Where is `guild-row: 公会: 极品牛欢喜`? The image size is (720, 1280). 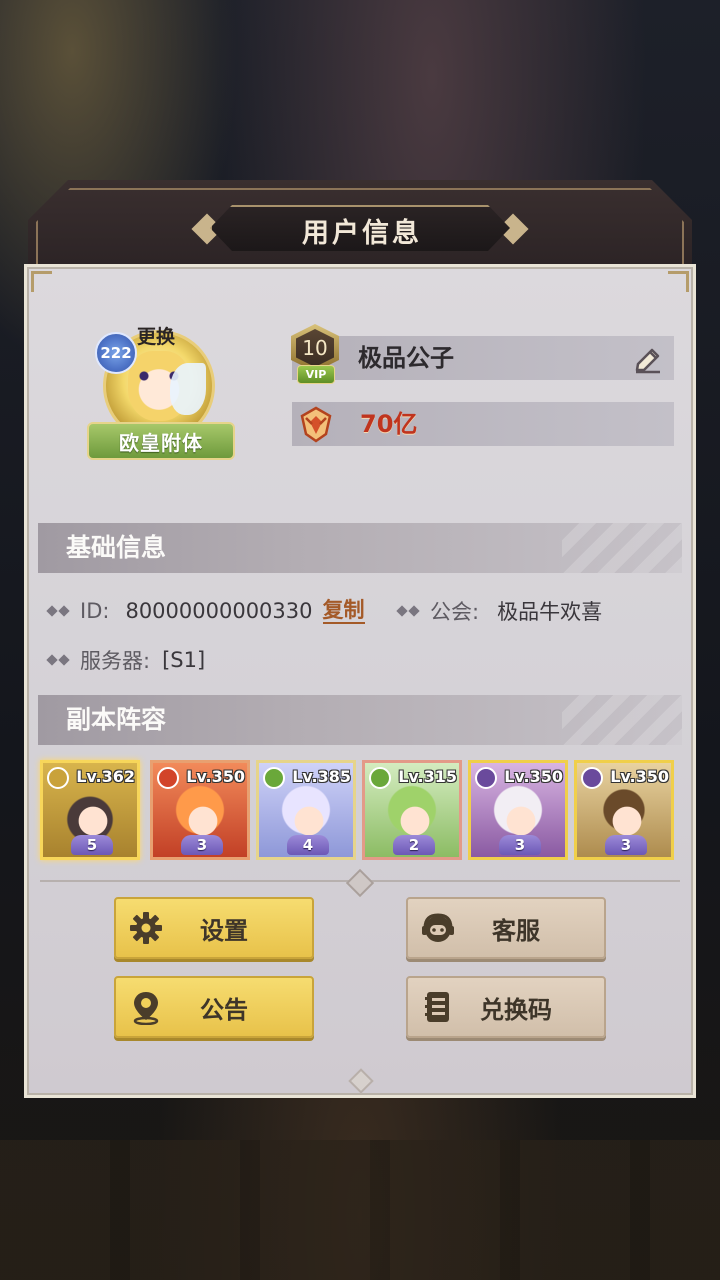 guild-row: 公会: 极品牛欢喜 is located at coordinates (499, 611).